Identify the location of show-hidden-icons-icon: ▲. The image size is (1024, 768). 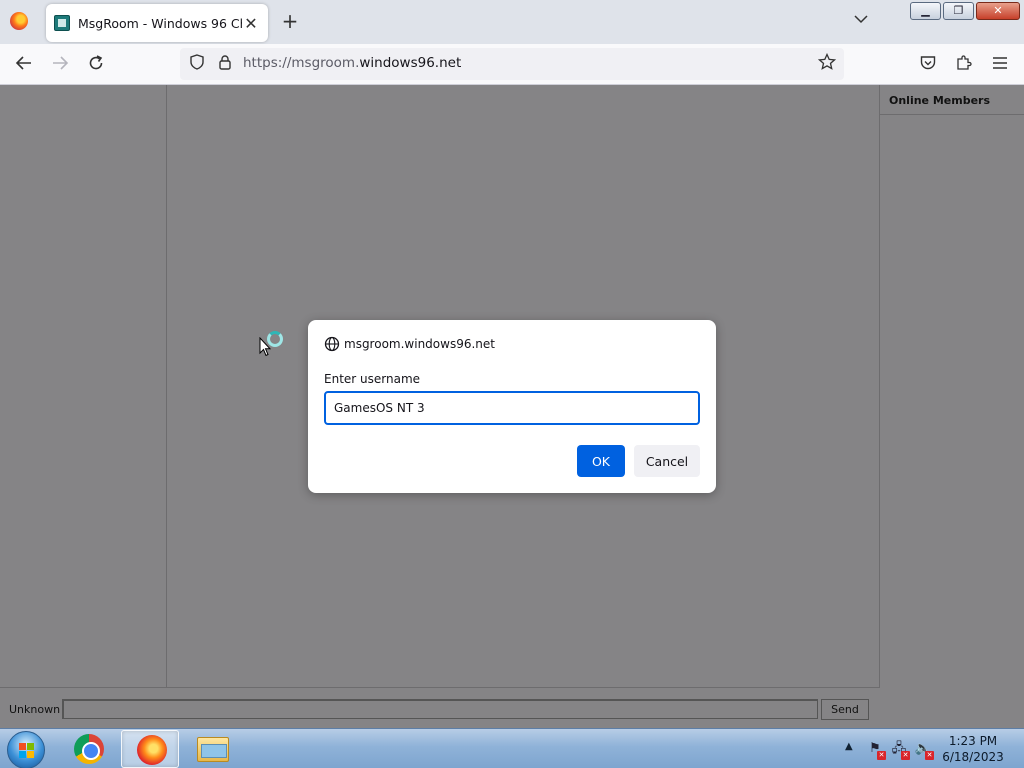
(849, 746).